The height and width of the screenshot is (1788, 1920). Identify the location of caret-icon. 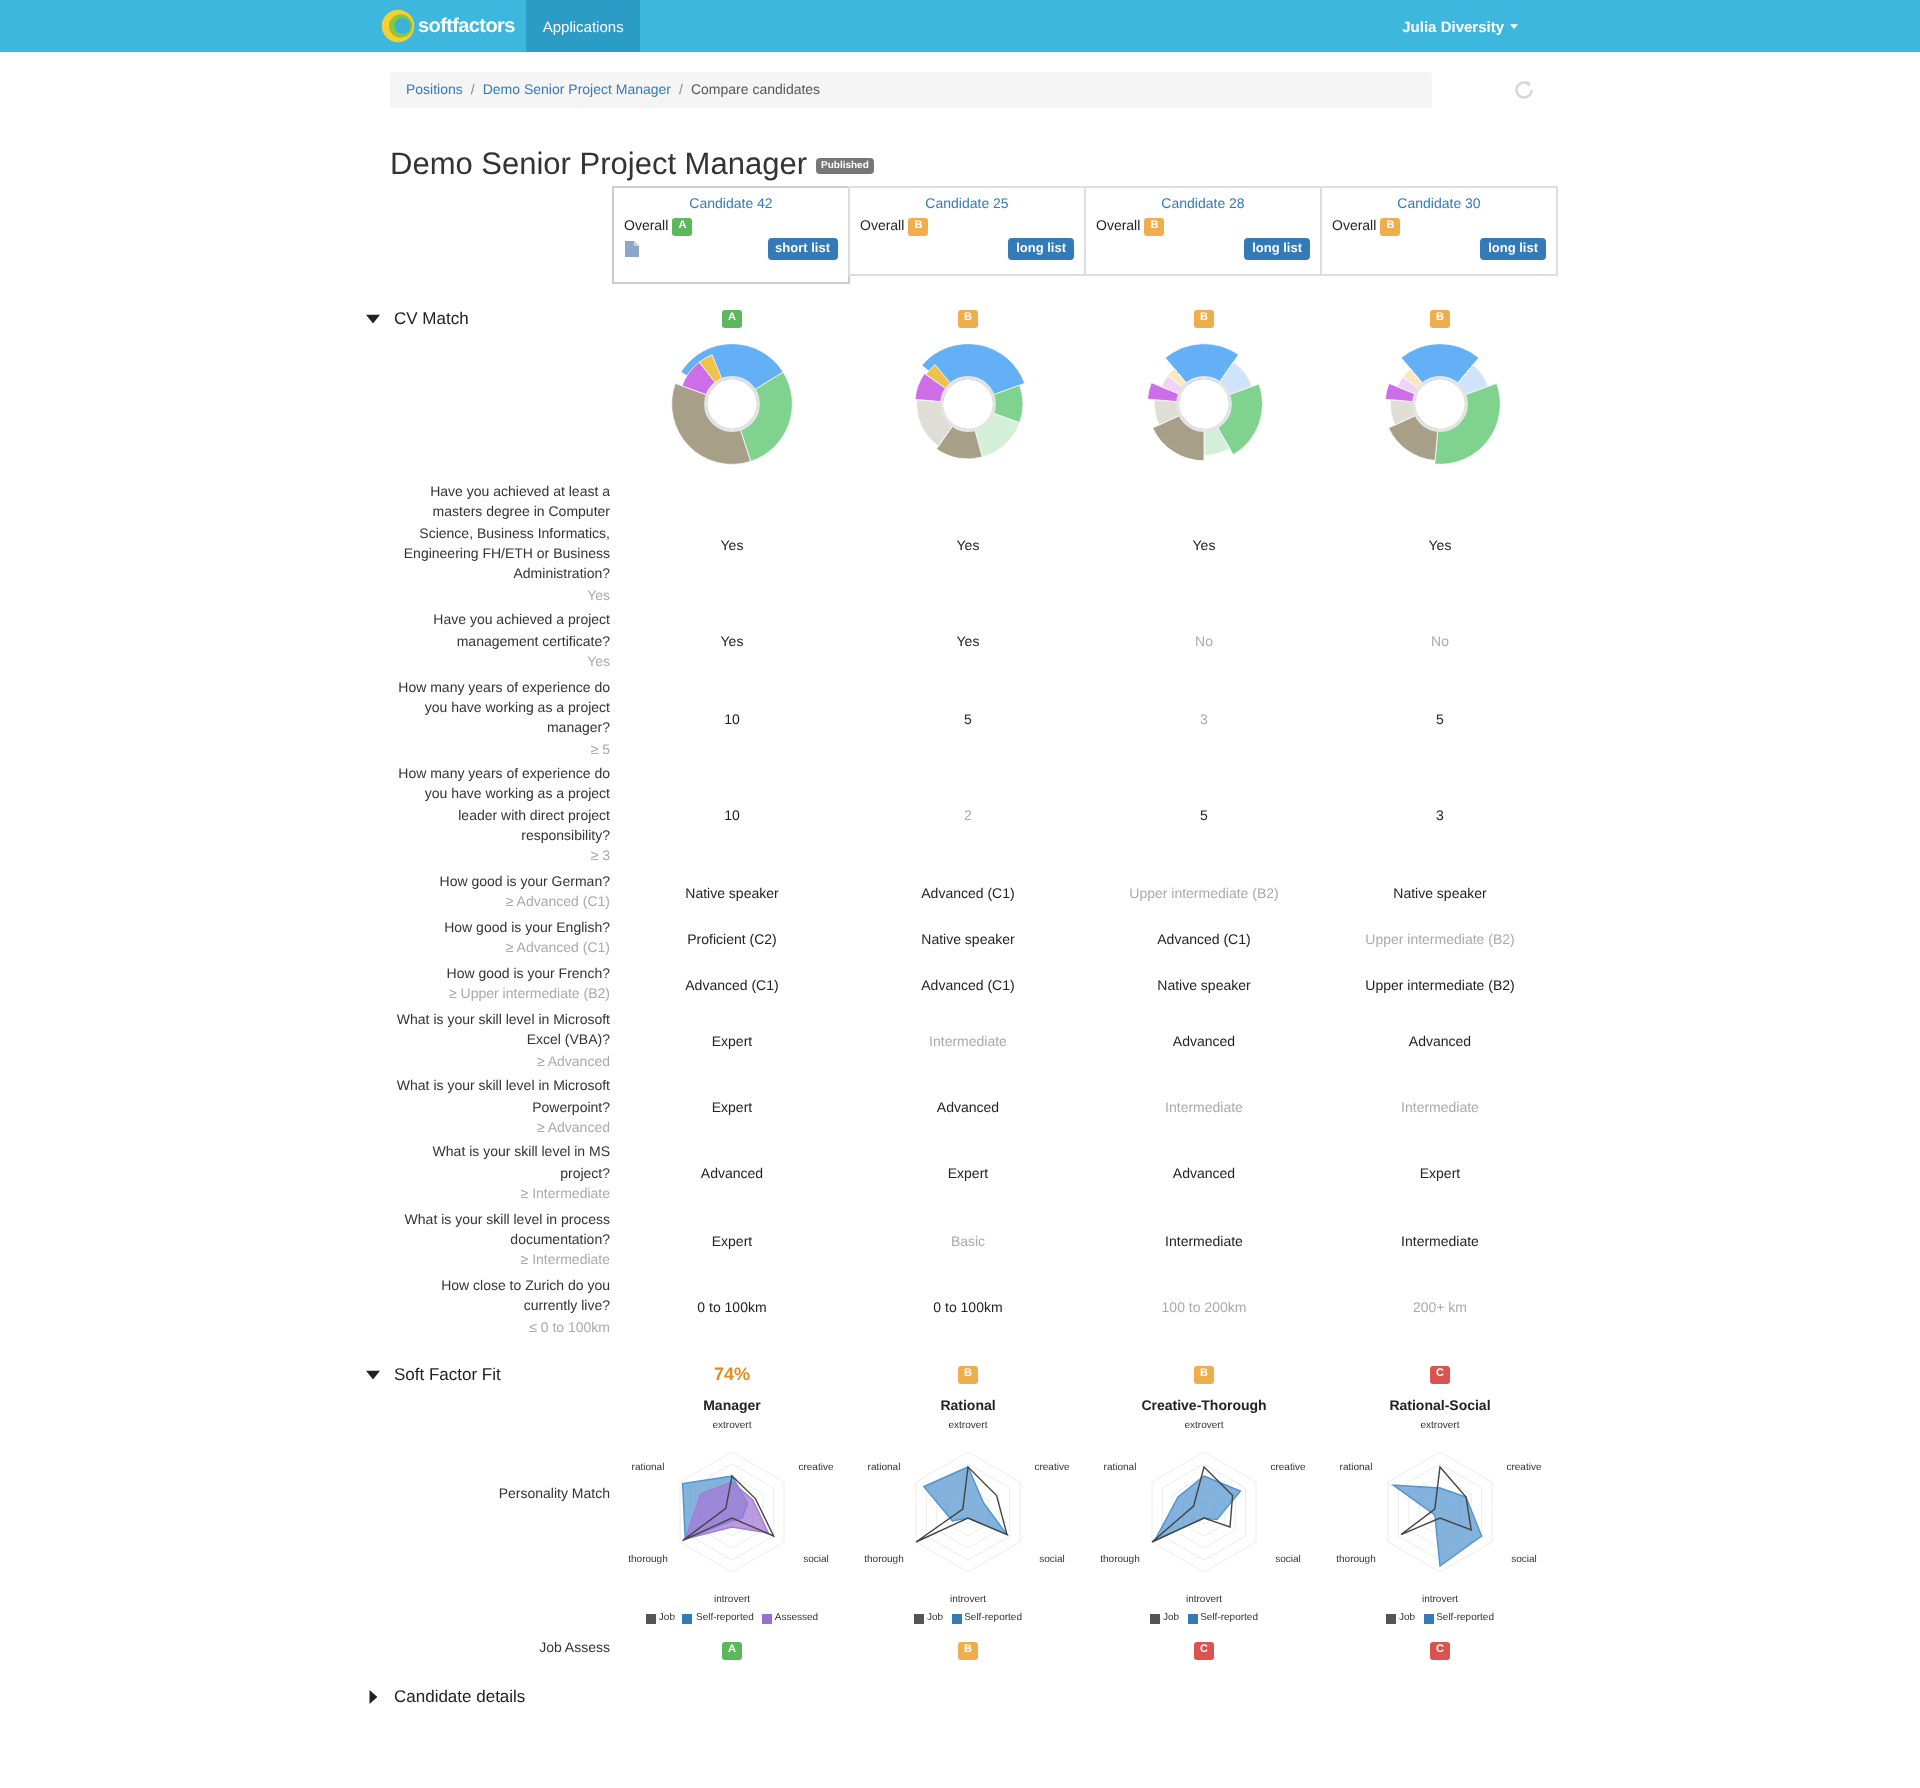
(1514, 26).